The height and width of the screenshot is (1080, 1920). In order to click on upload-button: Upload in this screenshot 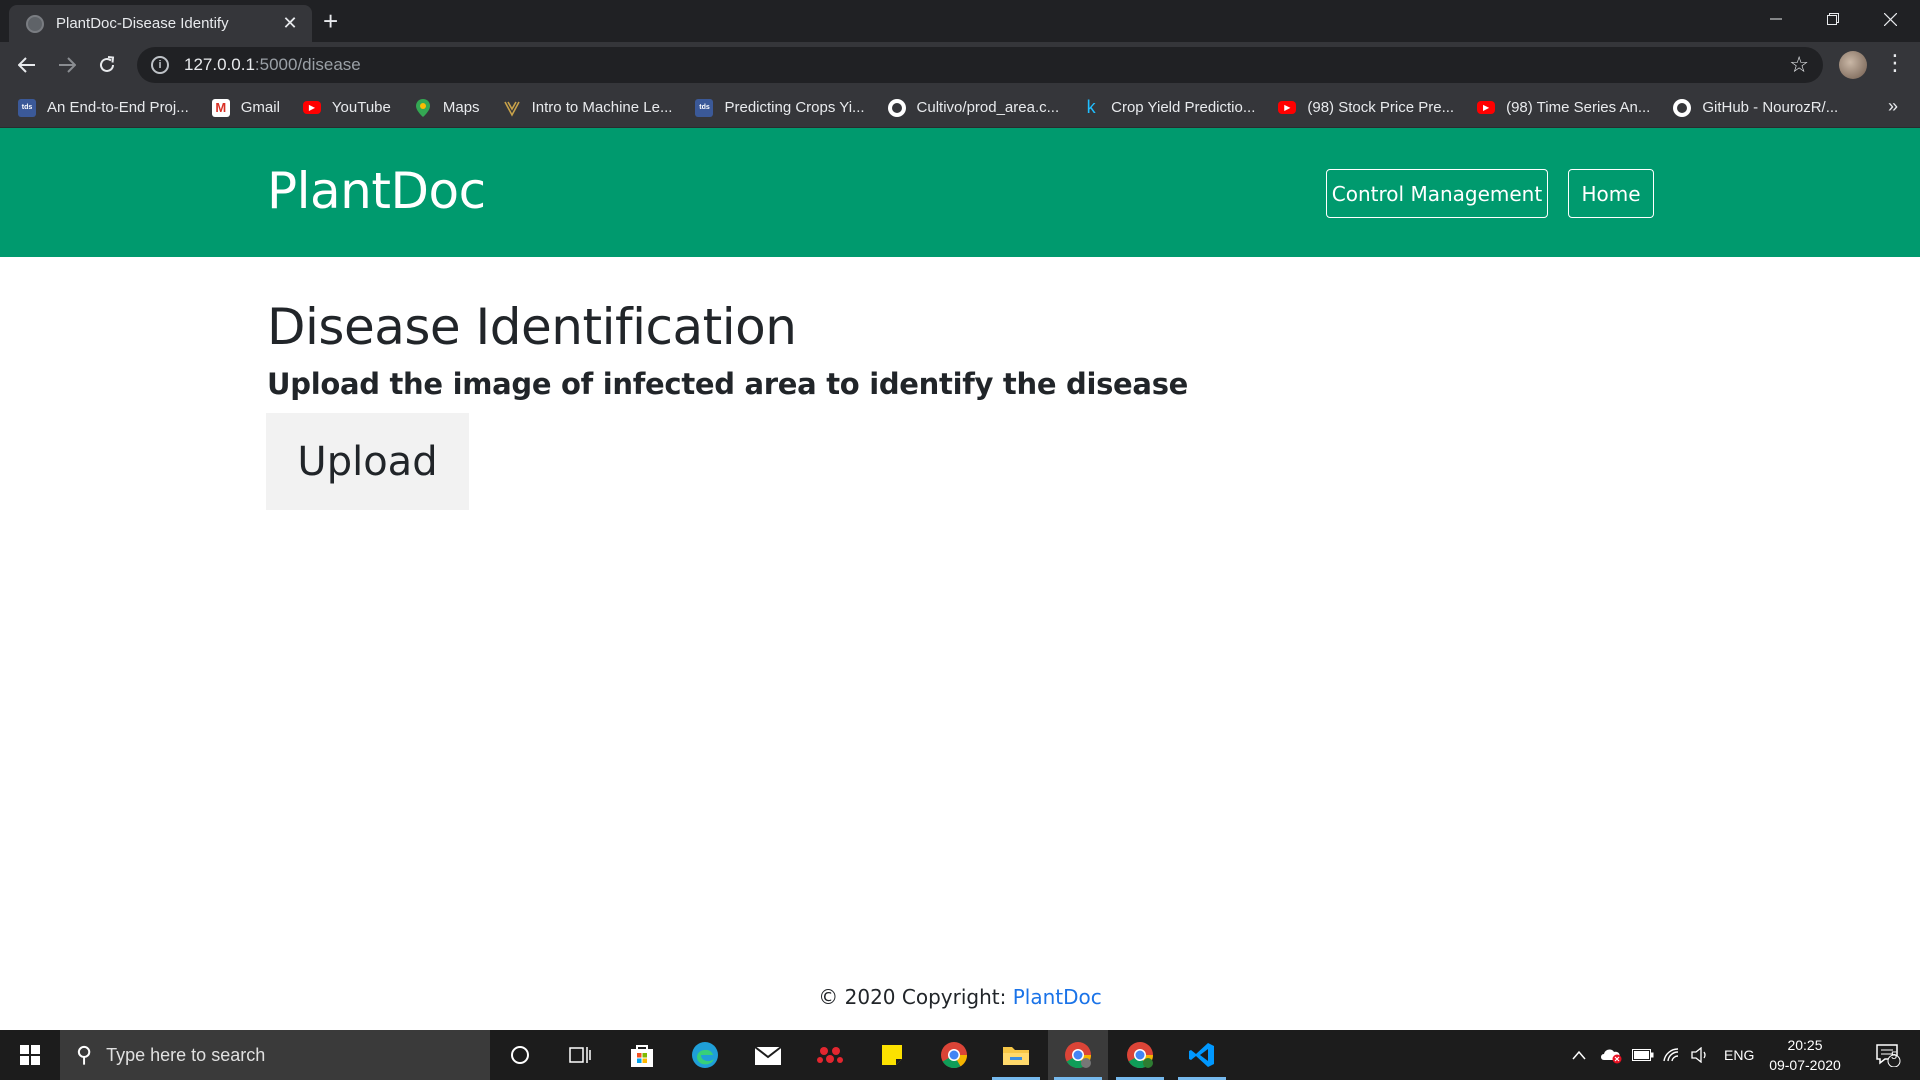, I will do `click(367, 461)`.